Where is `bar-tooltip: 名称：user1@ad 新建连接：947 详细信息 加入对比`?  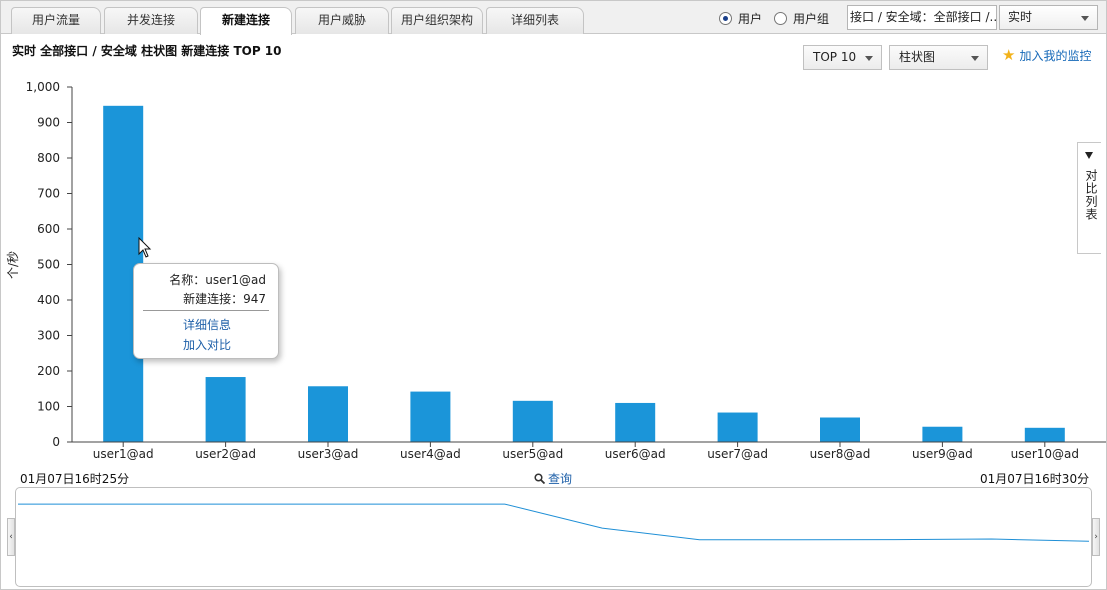
bar-tooltip: 名称：user1@ad 新建连接：947 详细信息 加入对比 is located at coordinates (206, 311).